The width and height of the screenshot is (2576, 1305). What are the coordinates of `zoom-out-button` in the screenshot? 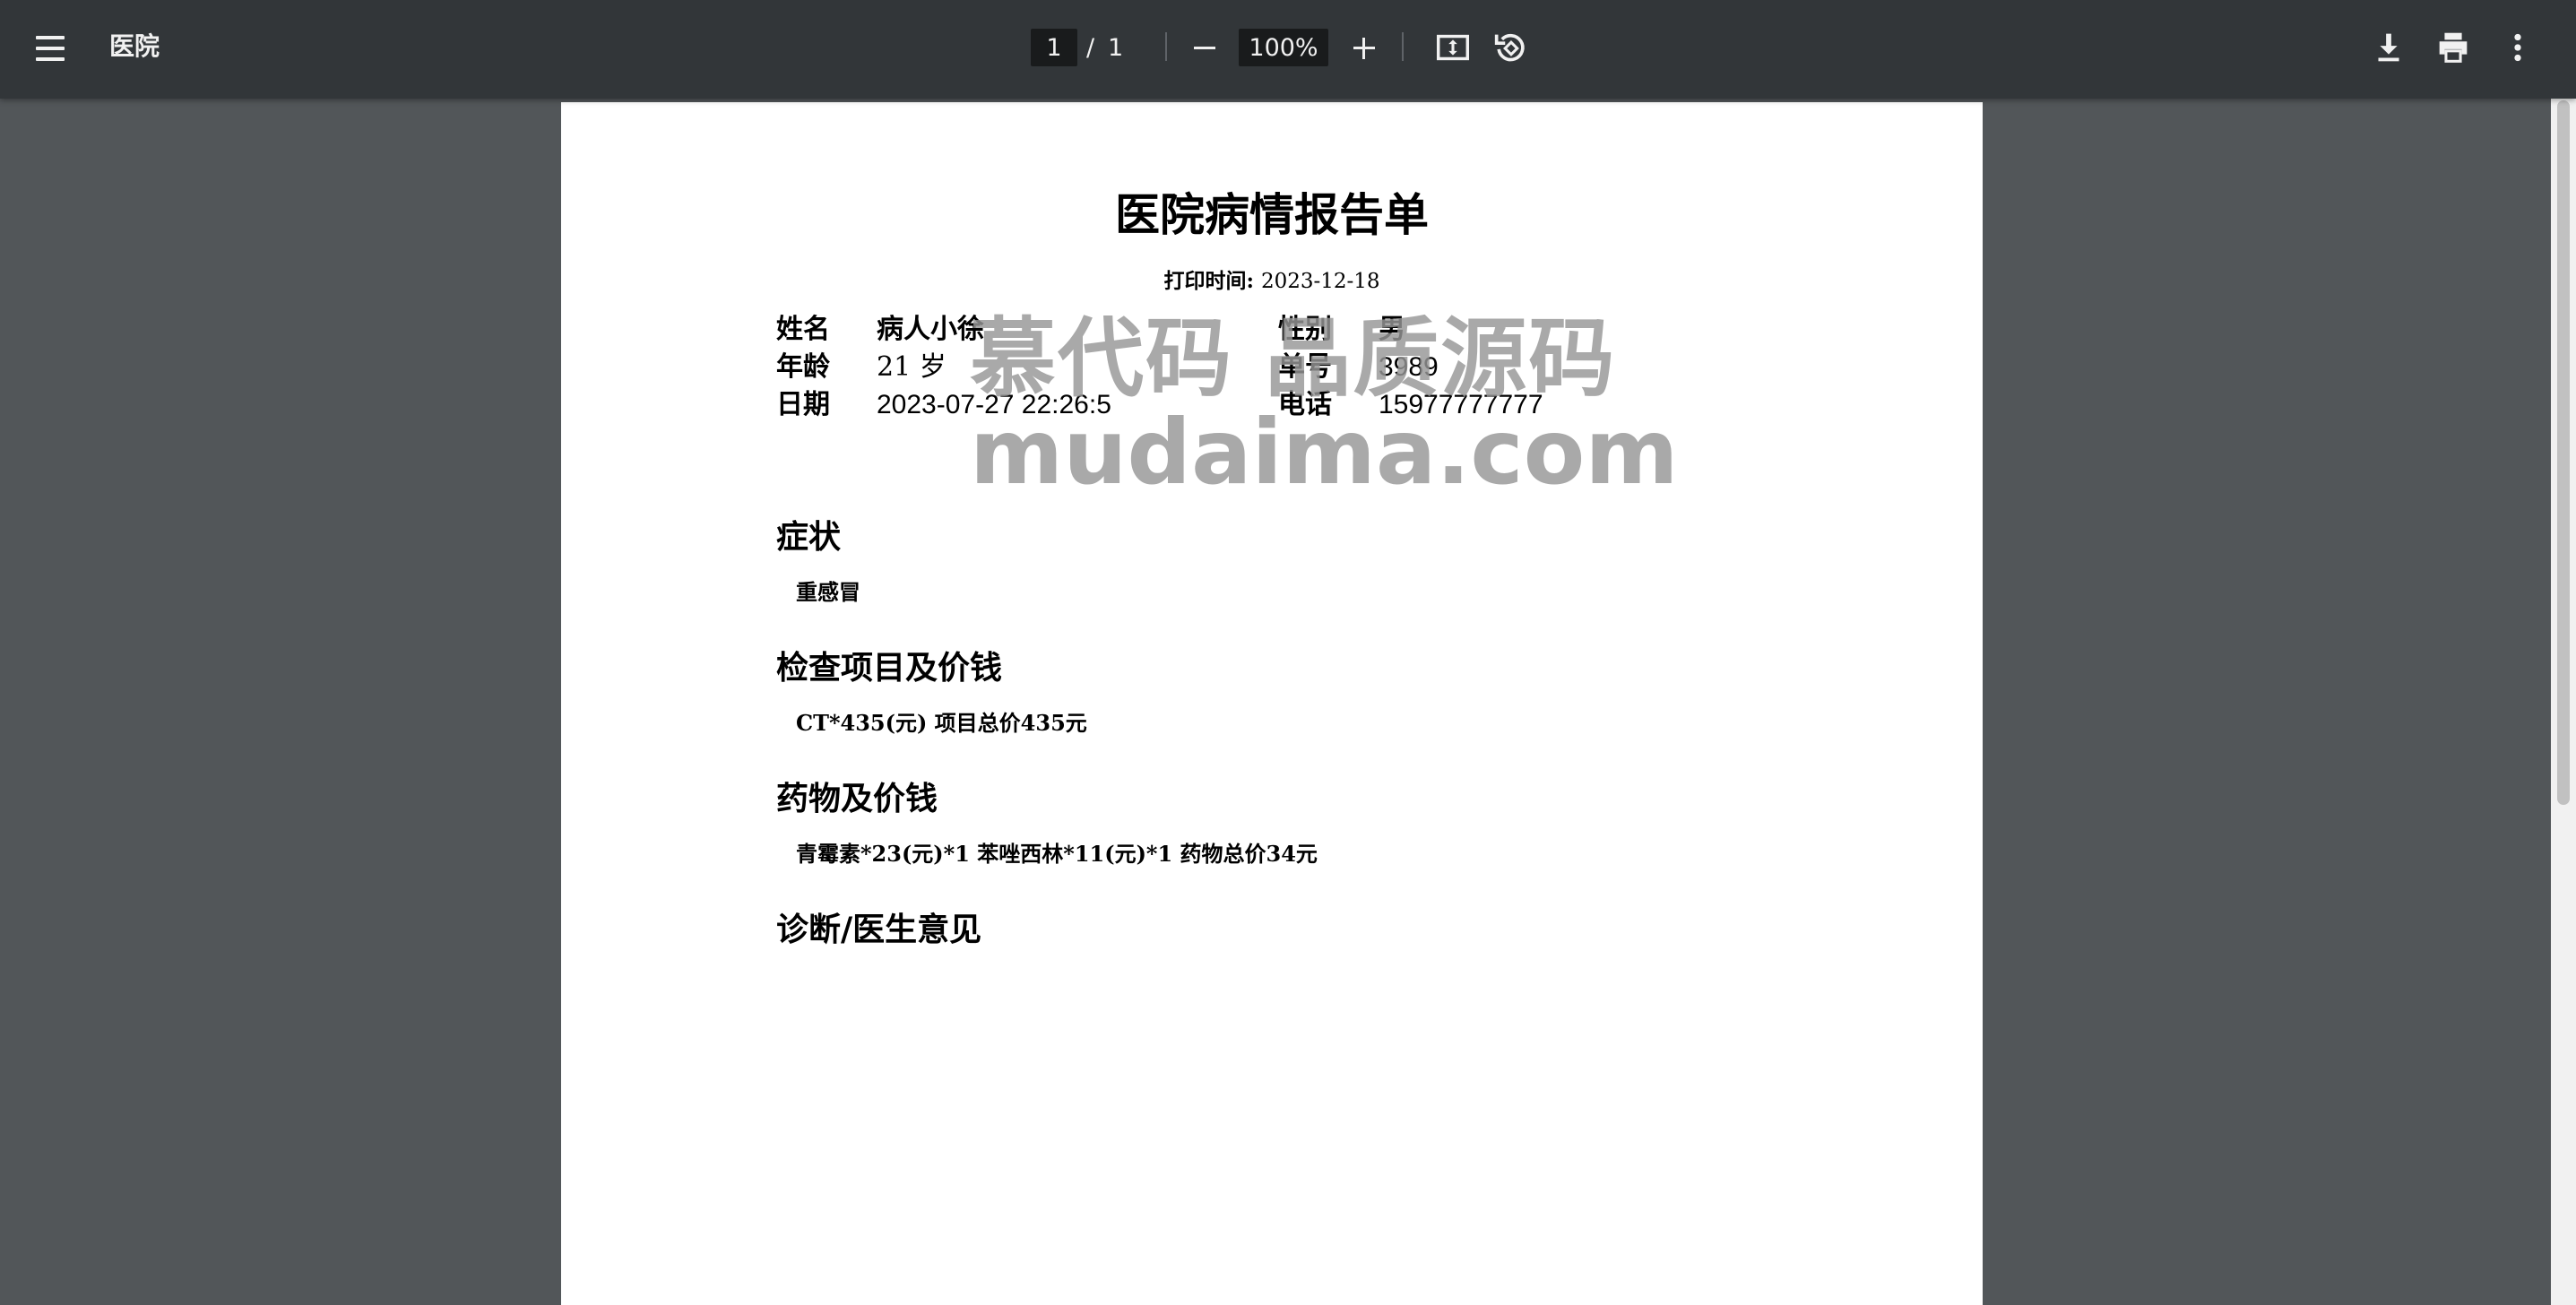 It's located at (1204, 48).